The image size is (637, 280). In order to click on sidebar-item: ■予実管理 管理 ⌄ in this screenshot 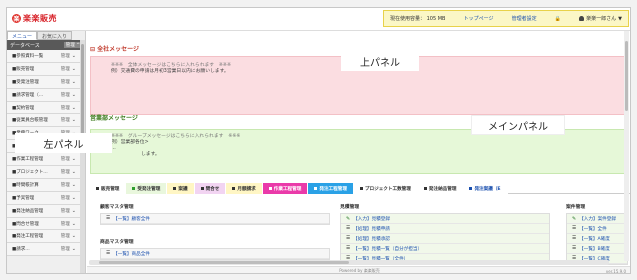, I will do `click(46, 198)`.